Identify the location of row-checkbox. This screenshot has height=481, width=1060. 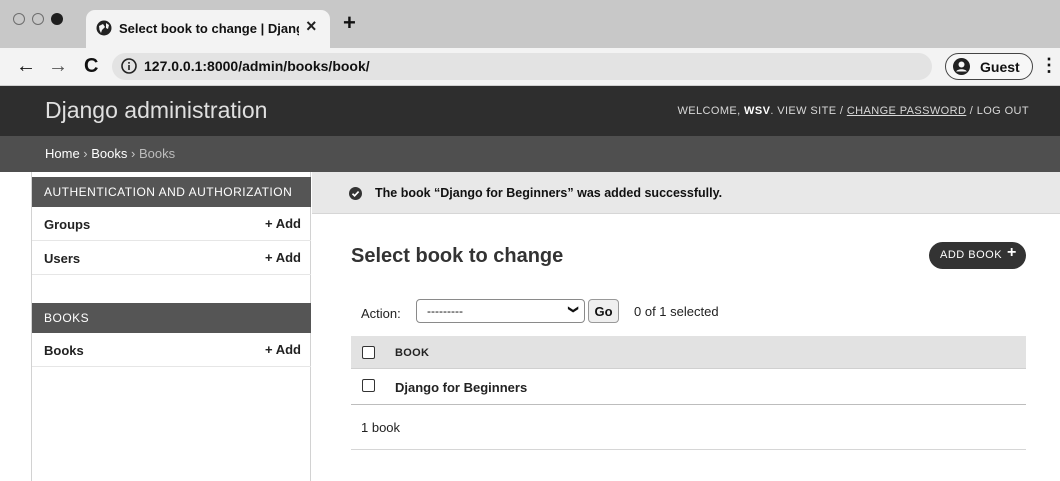
(368, 385).